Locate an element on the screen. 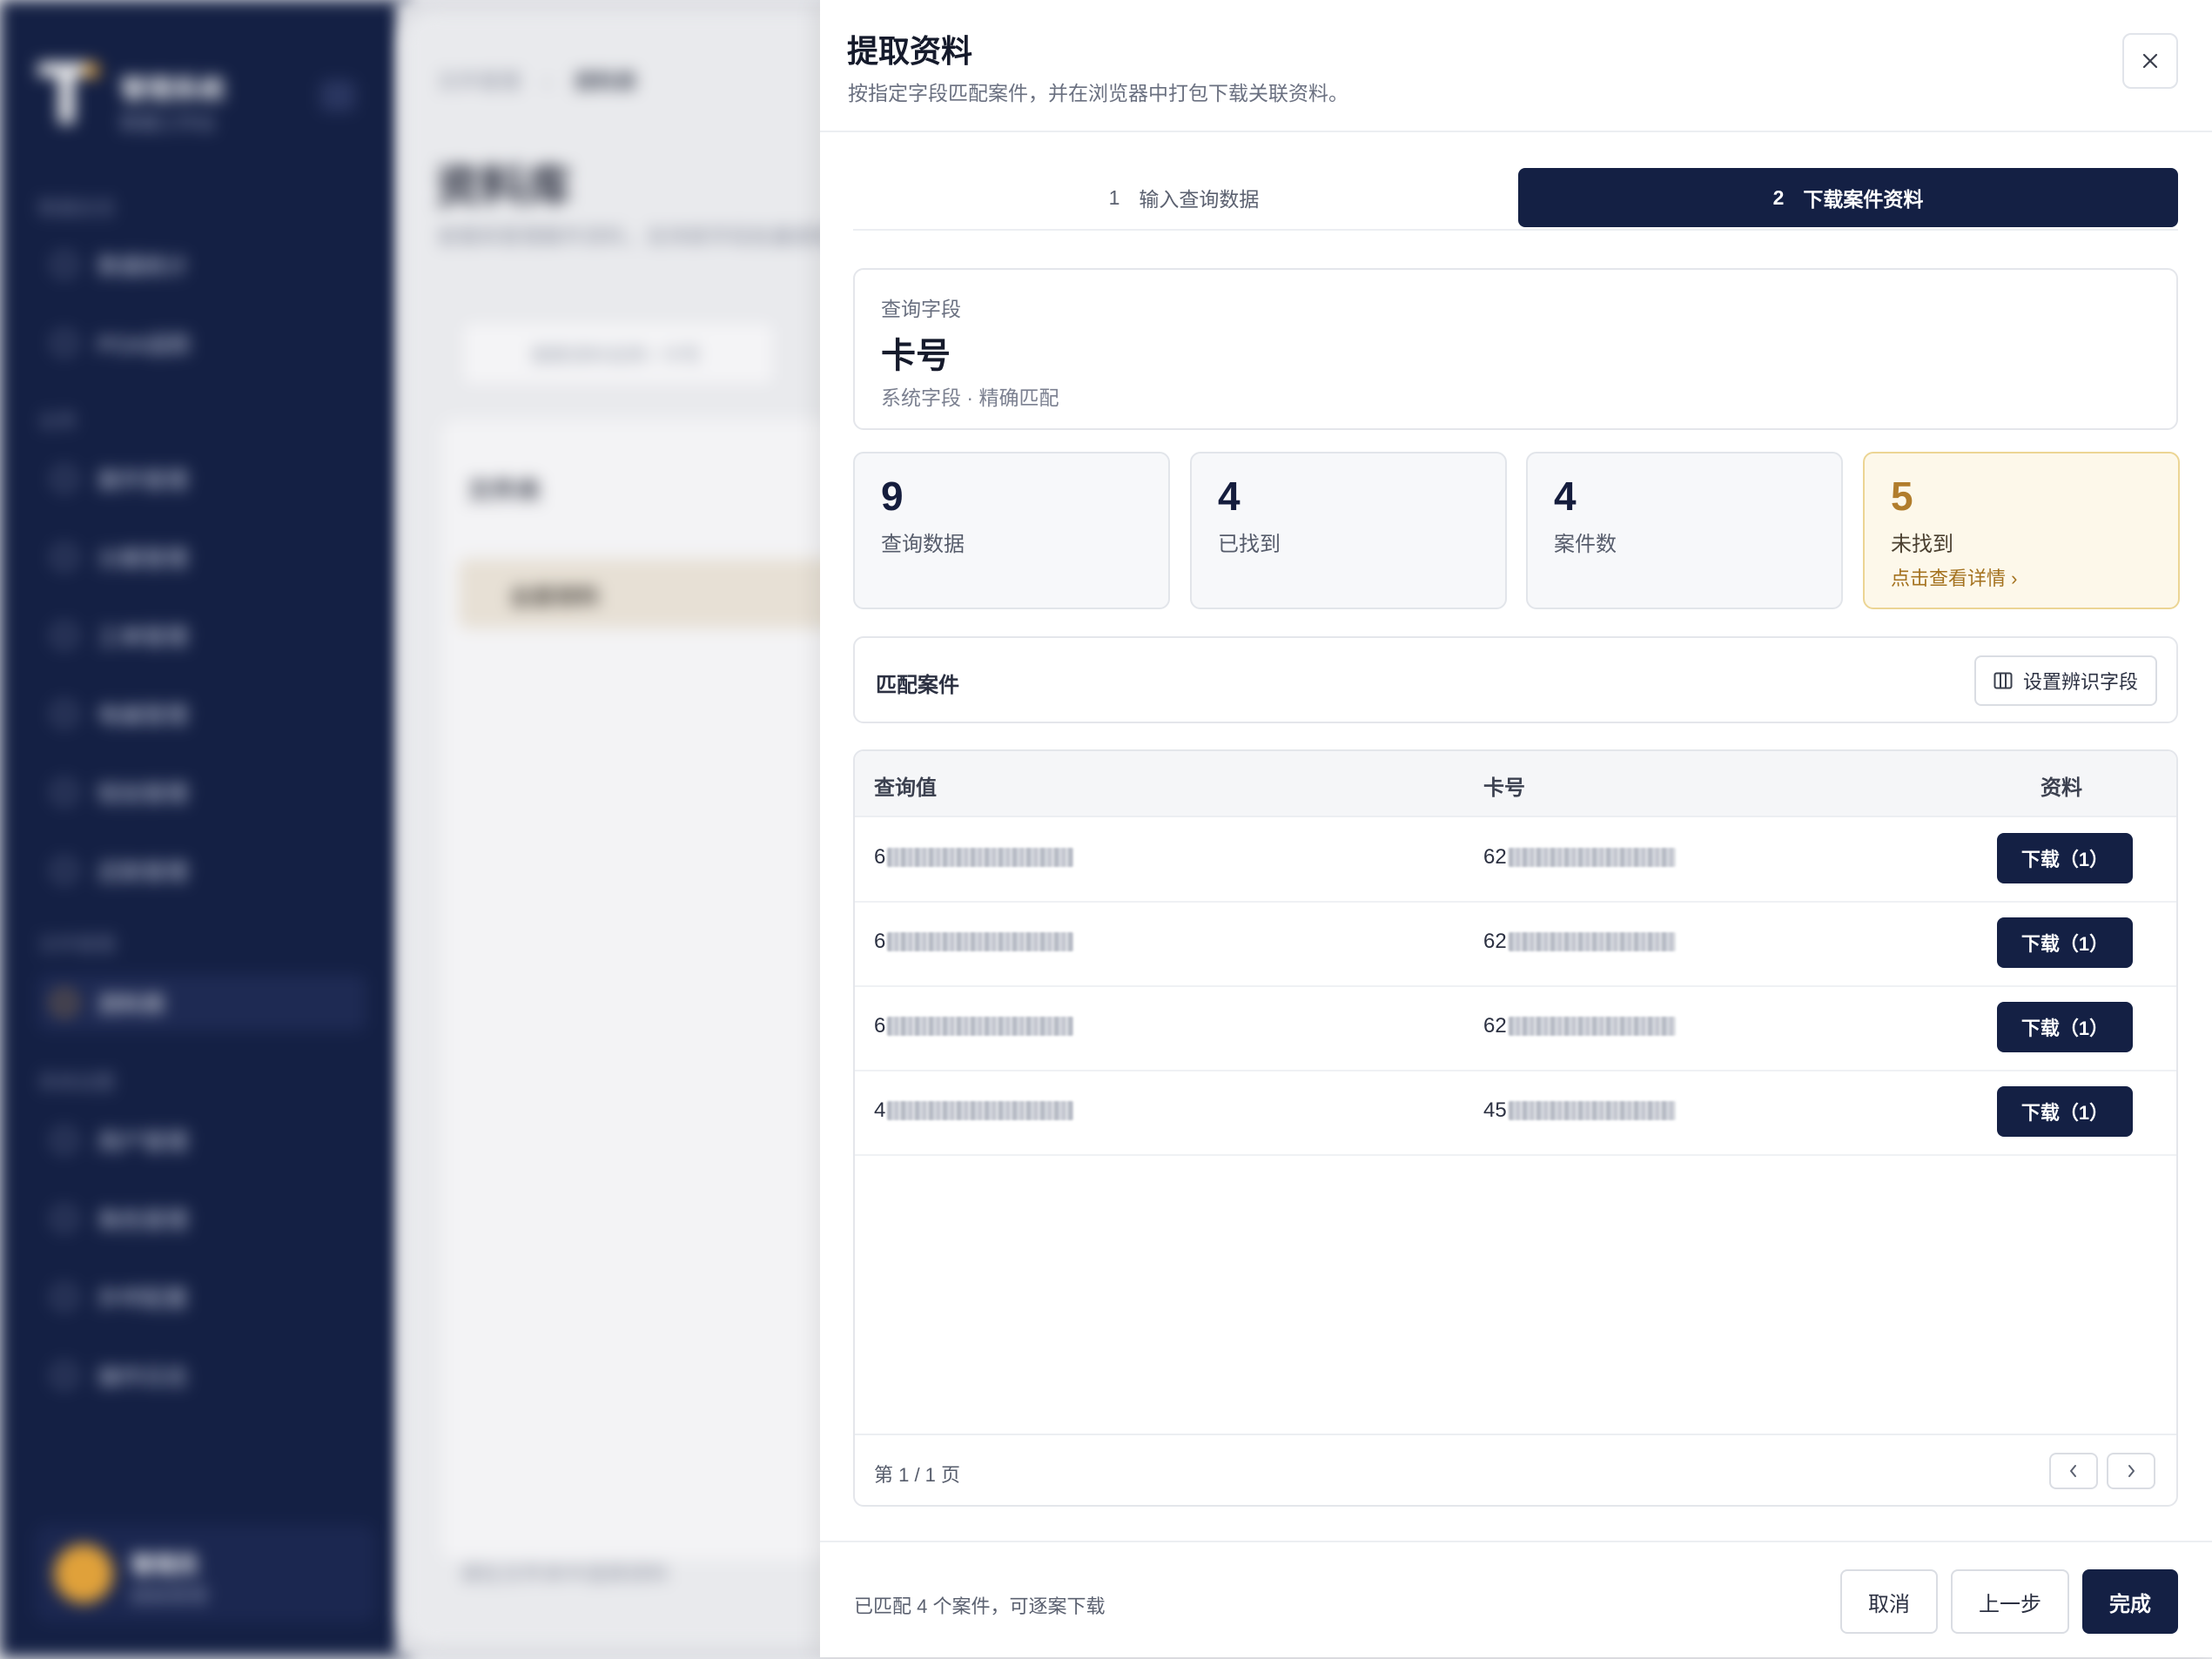  sidebar-item-label: 工单管理 is located at coordinates (143, 636).